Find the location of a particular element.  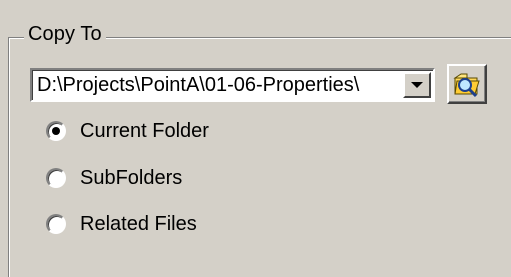

copy-to-group-title: Copy To is located at coordinates (65, 34).